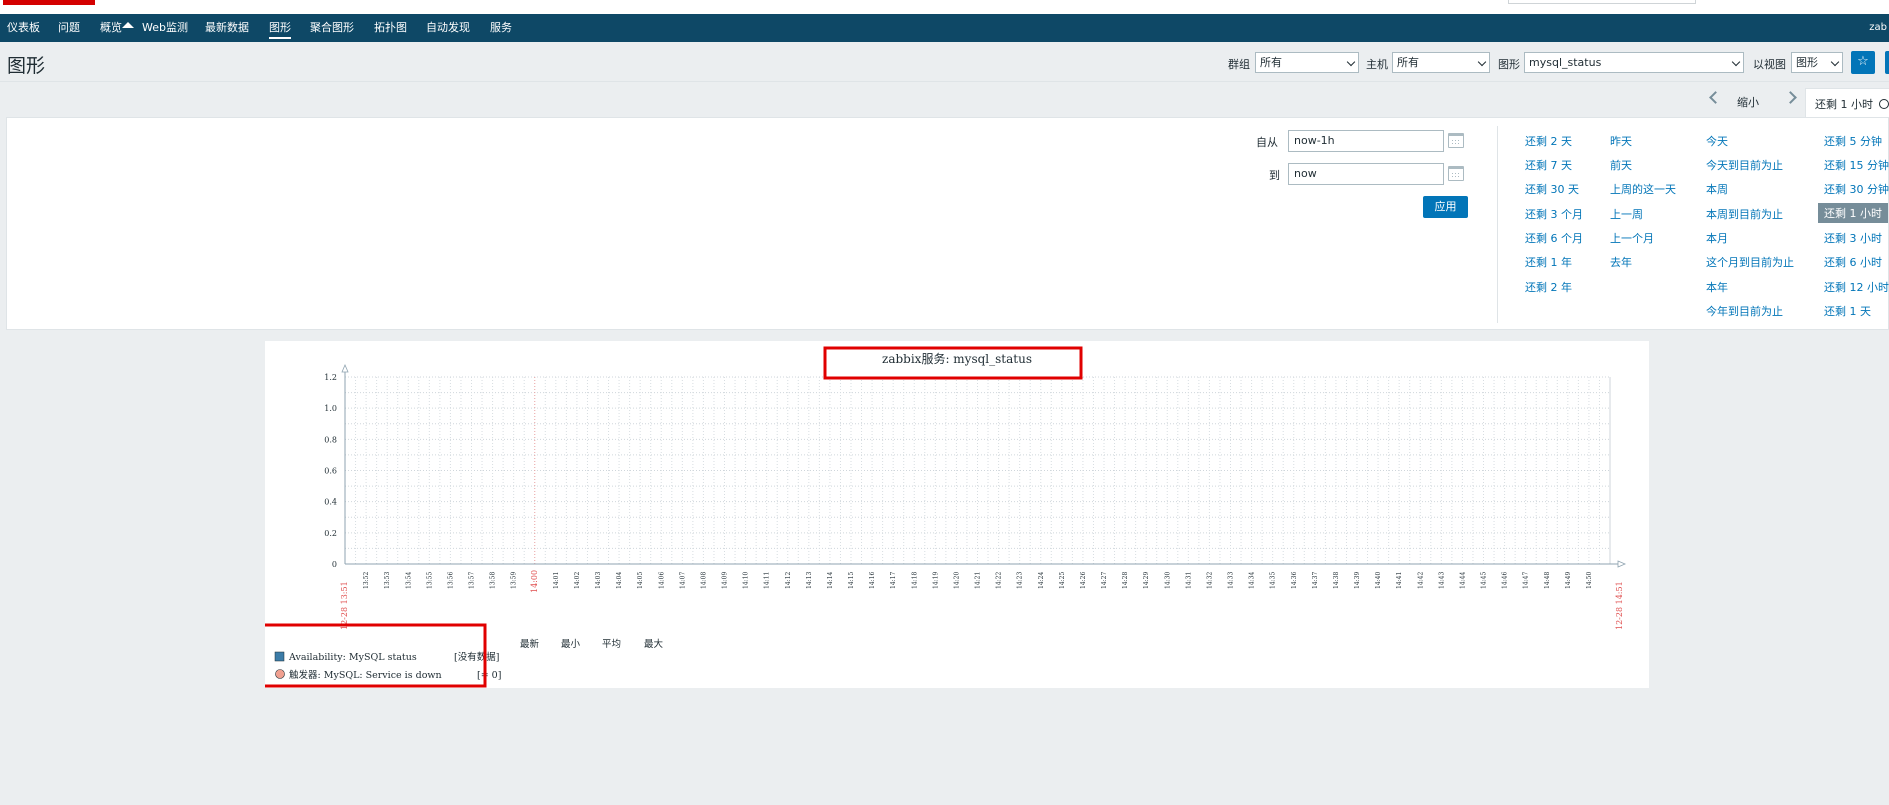 This screenshot has height=805, width=1889. Describe the element at coordinates (1547, 580) in the screenshot. I see `x-tick-label: 14:48` at that location.